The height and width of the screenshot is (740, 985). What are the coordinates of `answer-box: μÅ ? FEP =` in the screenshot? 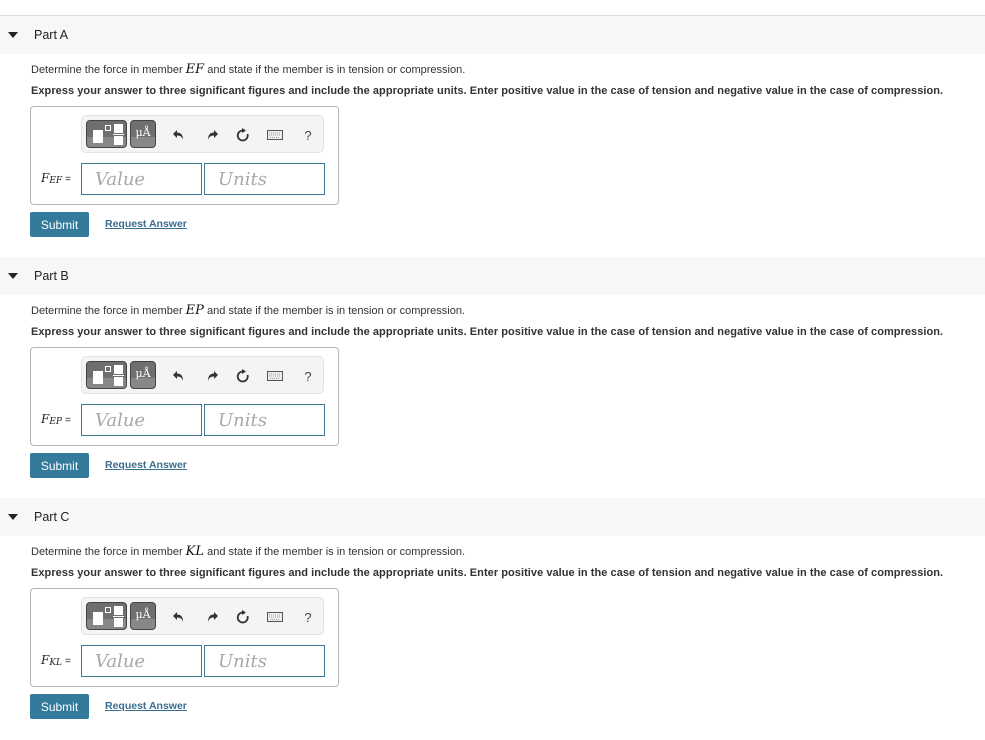 It's located at (184, 396).